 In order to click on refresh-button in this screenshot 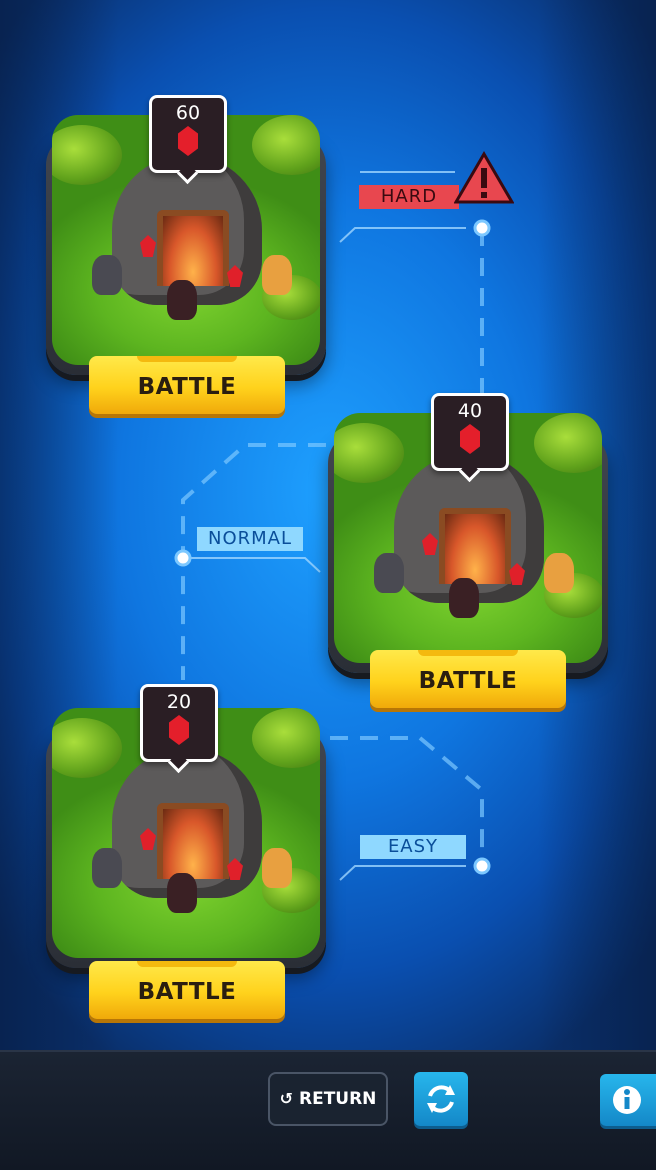, I will do `click(441, 1099)`.